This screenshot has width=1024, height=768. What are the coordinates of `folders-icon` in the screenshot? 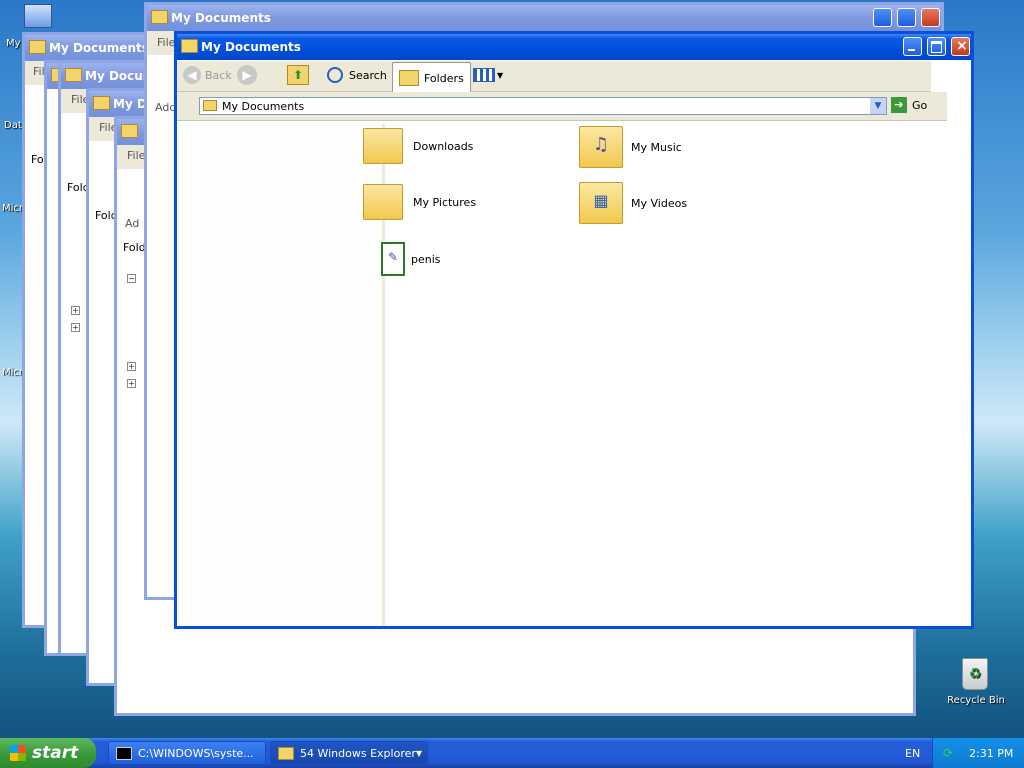 It's located at (409, 78).